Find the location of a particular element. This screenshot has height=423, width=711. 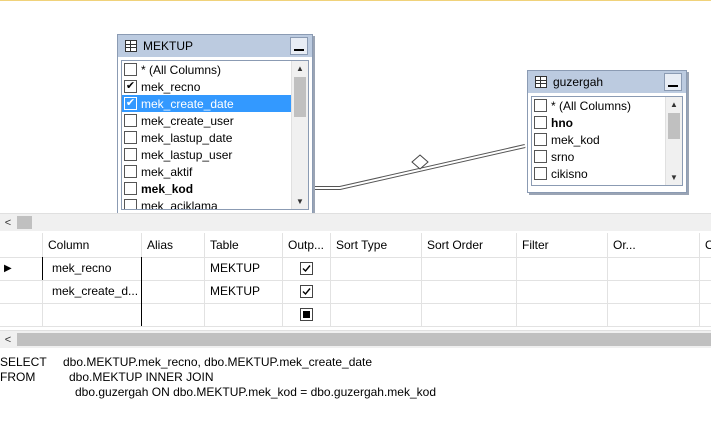

grid-header-cell: Column is located at coordinates (91, 245).